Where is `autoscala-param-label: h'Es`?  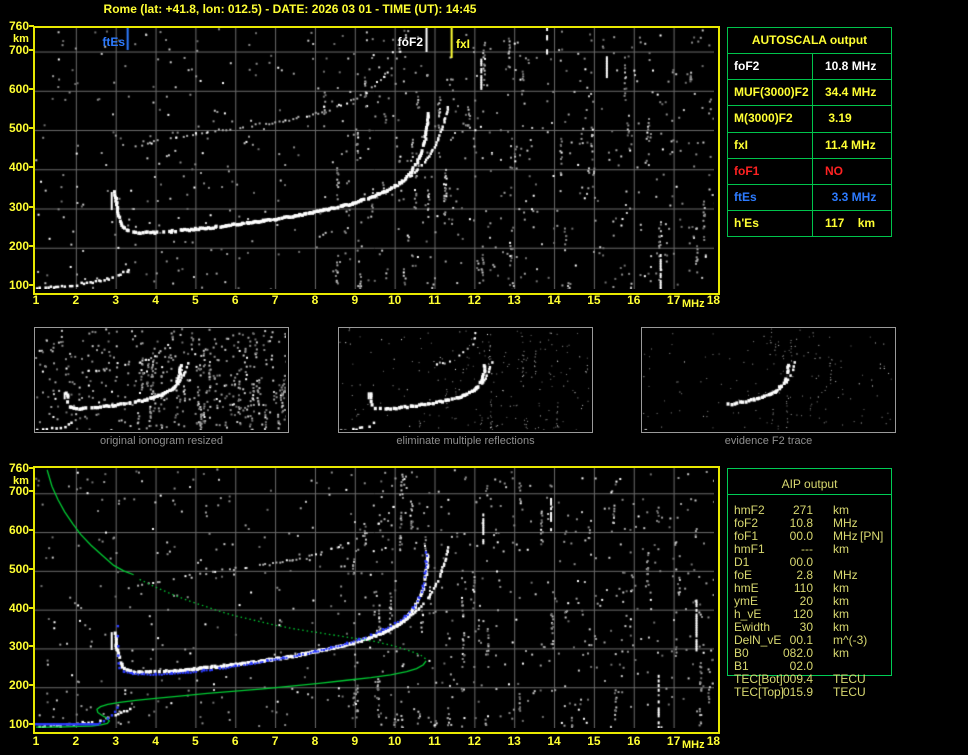 autoscala-param-label: h'Es is located at coordinates (746, 223).